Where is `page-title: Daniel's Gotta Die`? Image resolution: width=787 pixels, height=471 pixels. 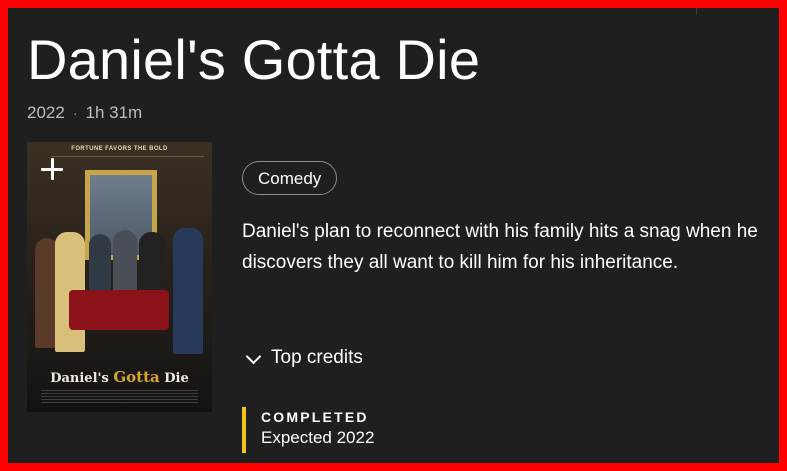
page-title: Daniel's Gotta Die is located at coordinates (254, 59).